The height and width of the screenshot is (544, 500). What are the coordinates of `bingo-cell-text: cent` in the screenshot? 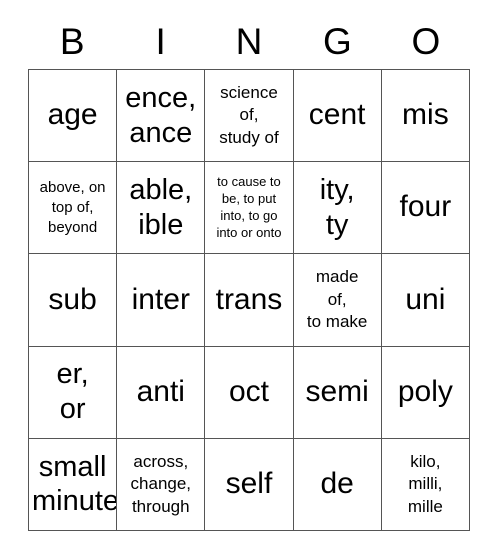 It's located at (337, 115).